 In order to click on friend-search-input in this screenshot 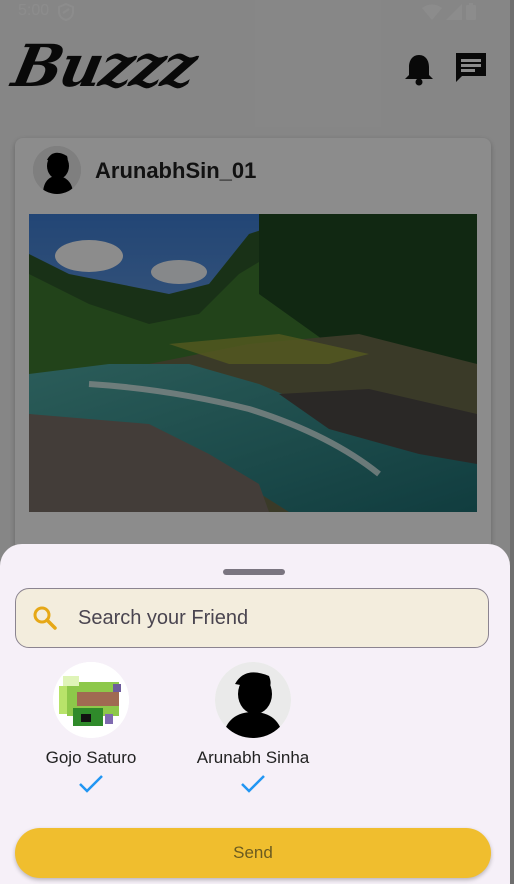, I will do `click(268, 618)`.